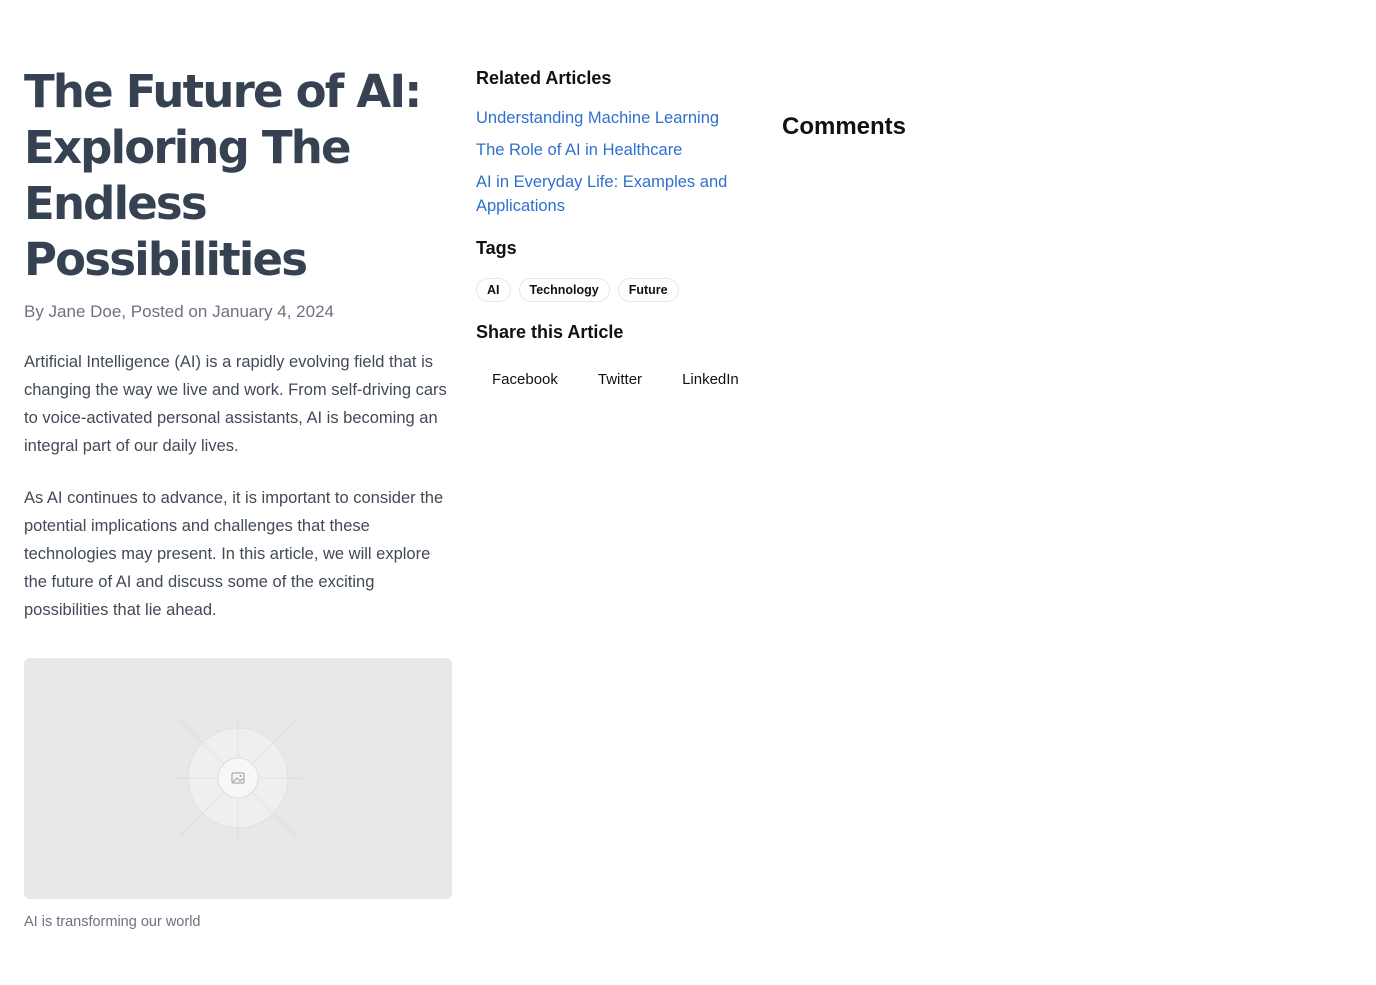 The height and width of the screenshot is (985, 1376). I want to click on tag-future: Future, so click(648, 290).